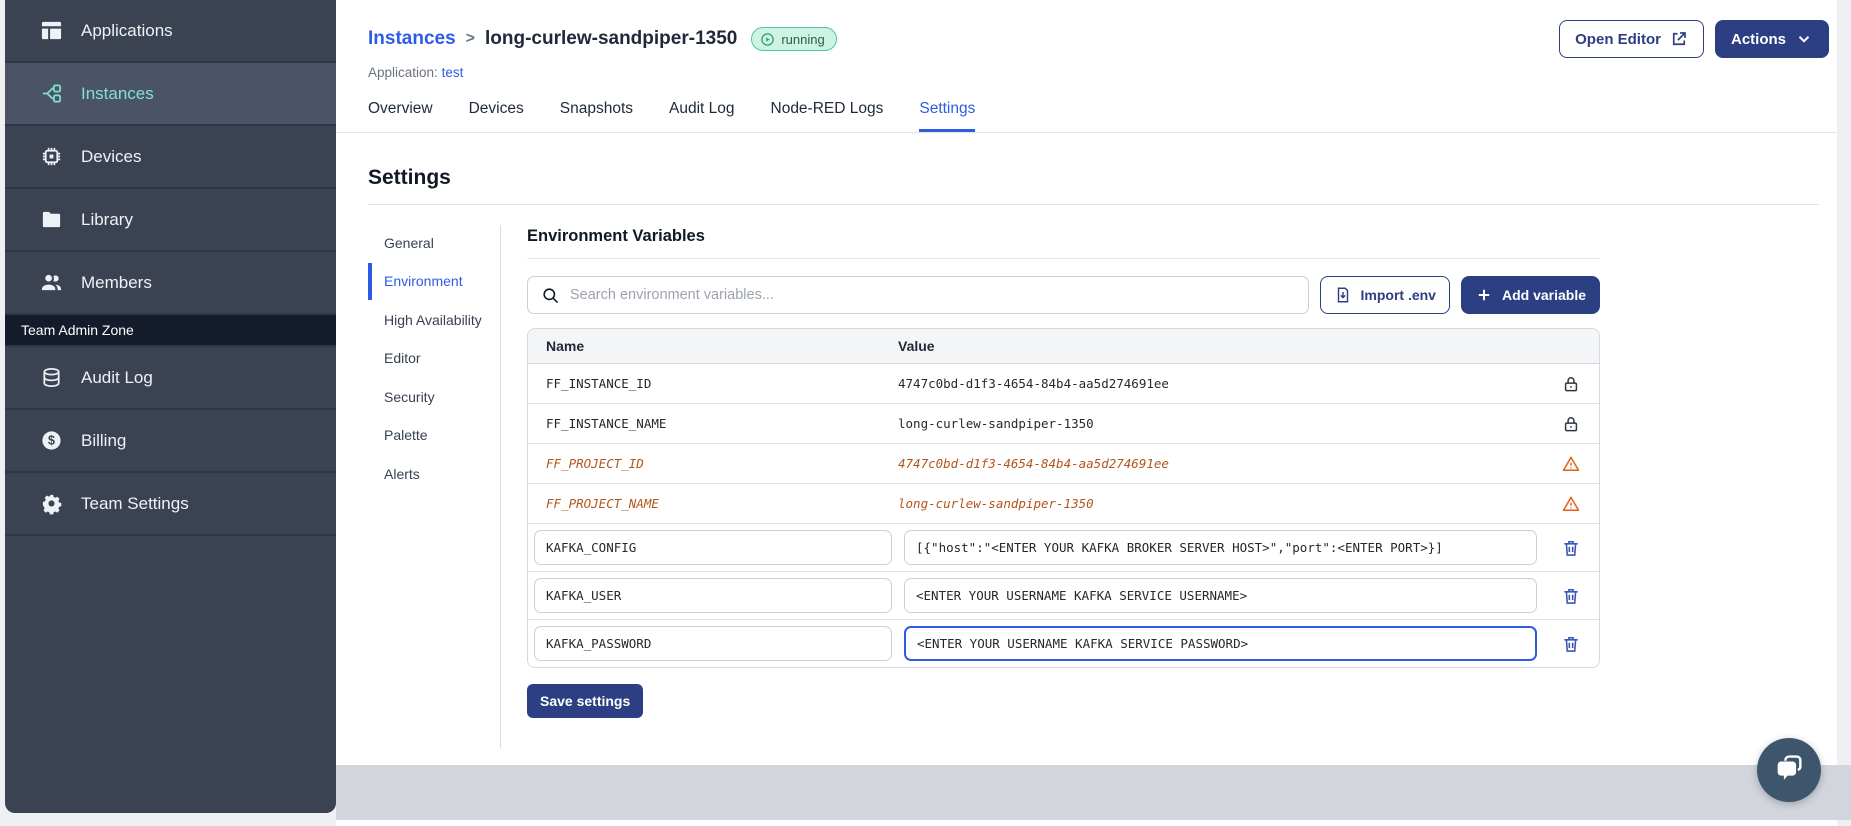  I want to click on sidebar-item-label: Billing, so click(104, 440).